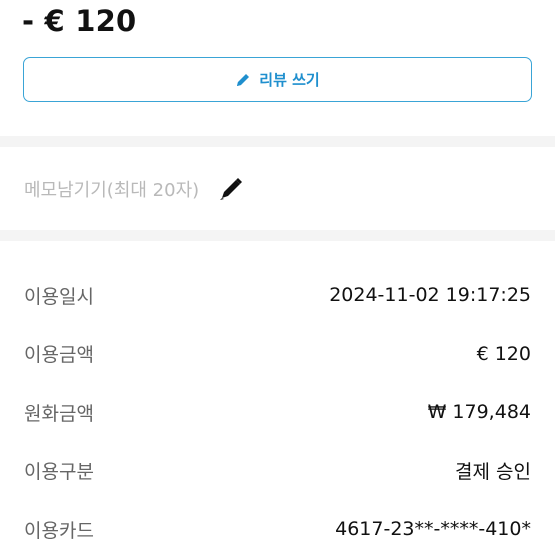  What do you see at coordinates (59, 530) in the screenshot?
I see `detail-label: 이용카드` at bounding box center [59, 530].